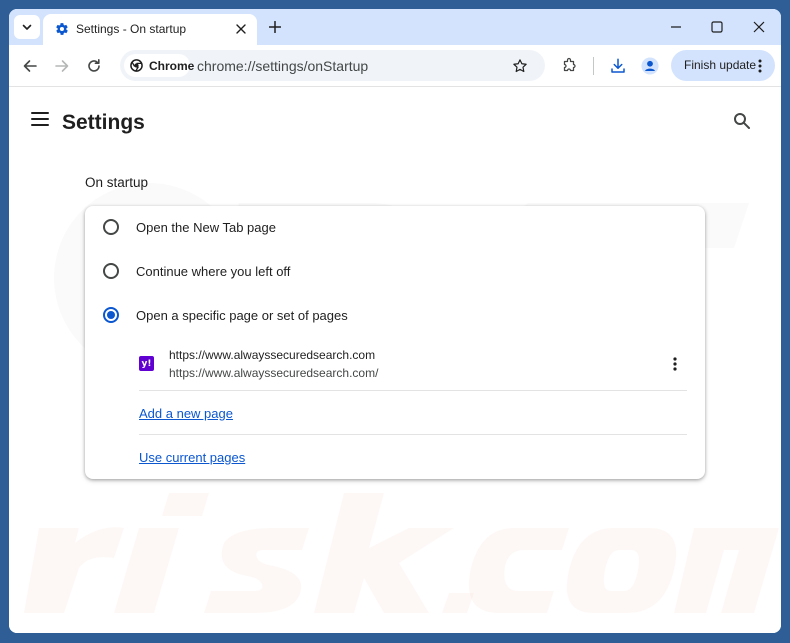 This screenshot has width=790, height=643. Describe the element at coordinates (117, 182) in the screenshot. I see `section-title: On startup` at that location.